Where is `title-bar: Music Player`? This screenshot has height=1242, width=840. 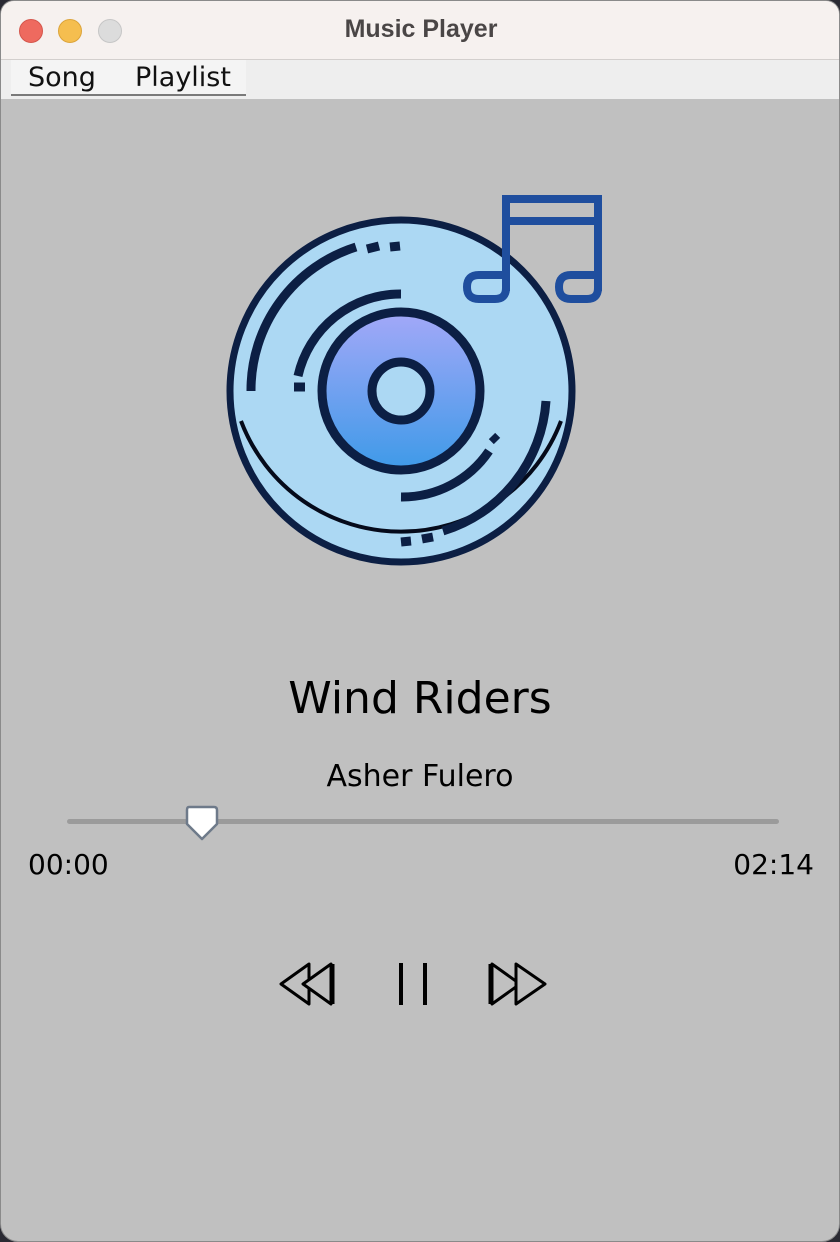
title-bar: Music Player is located at coordinates (420, 30).